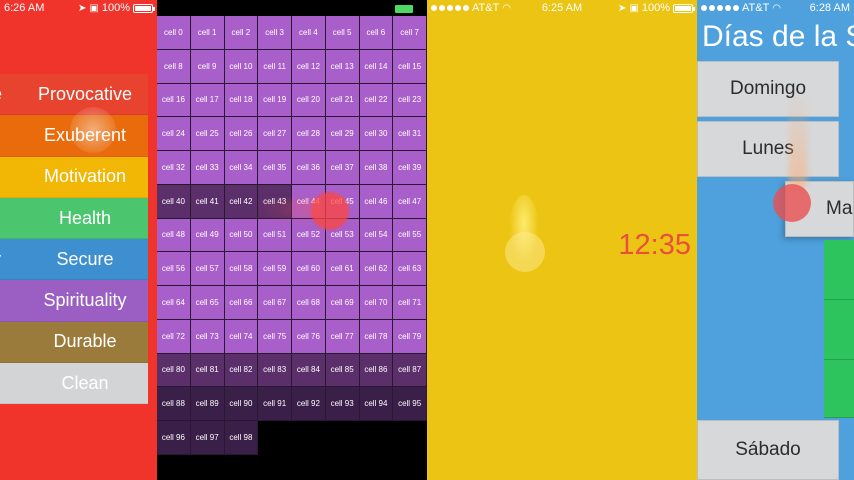  I want to click on grid-cell: cell 62, so click(376, 269).